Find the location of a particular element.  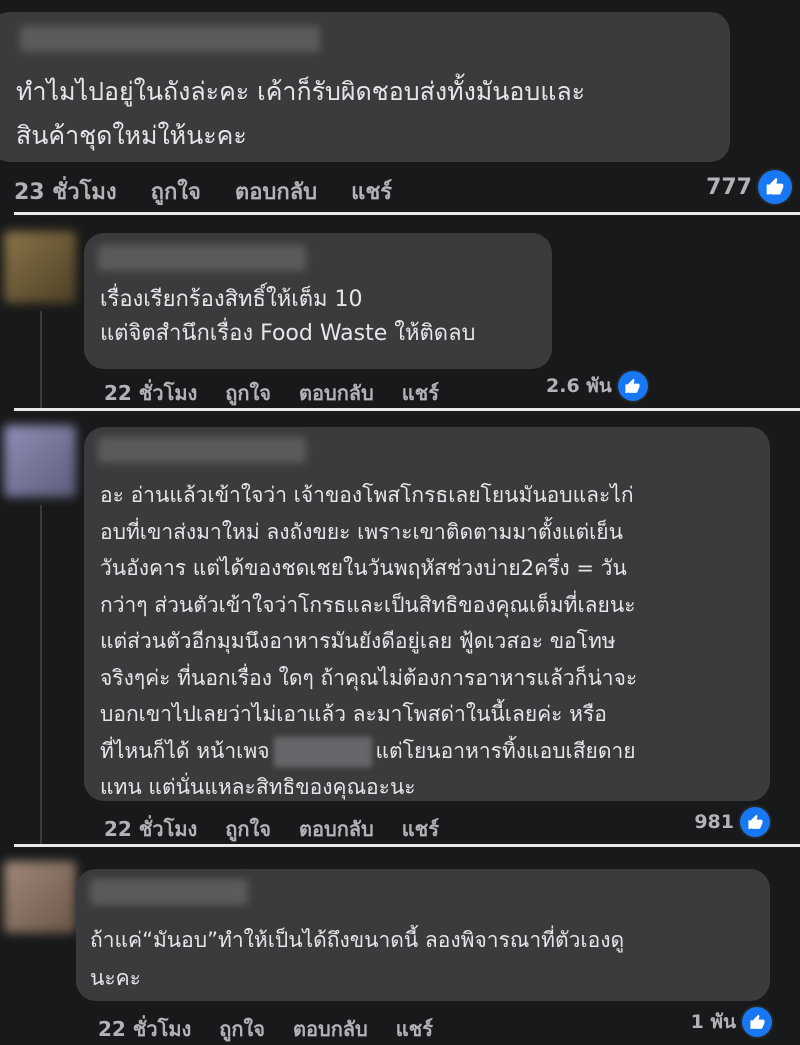

timestamp: 23 ชั่วโมง is located at coordinates (65, 191).